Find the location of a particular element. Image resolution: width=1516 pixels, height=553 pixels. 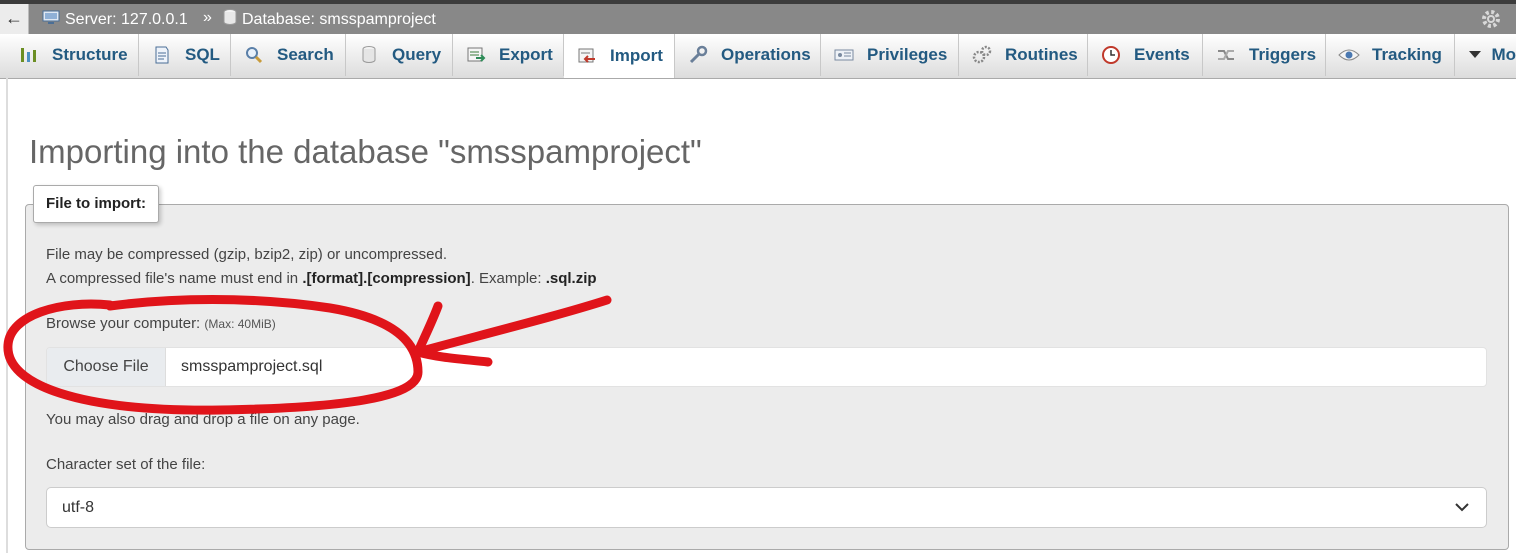

tab-export: Export is located at coordinates (508, 55).